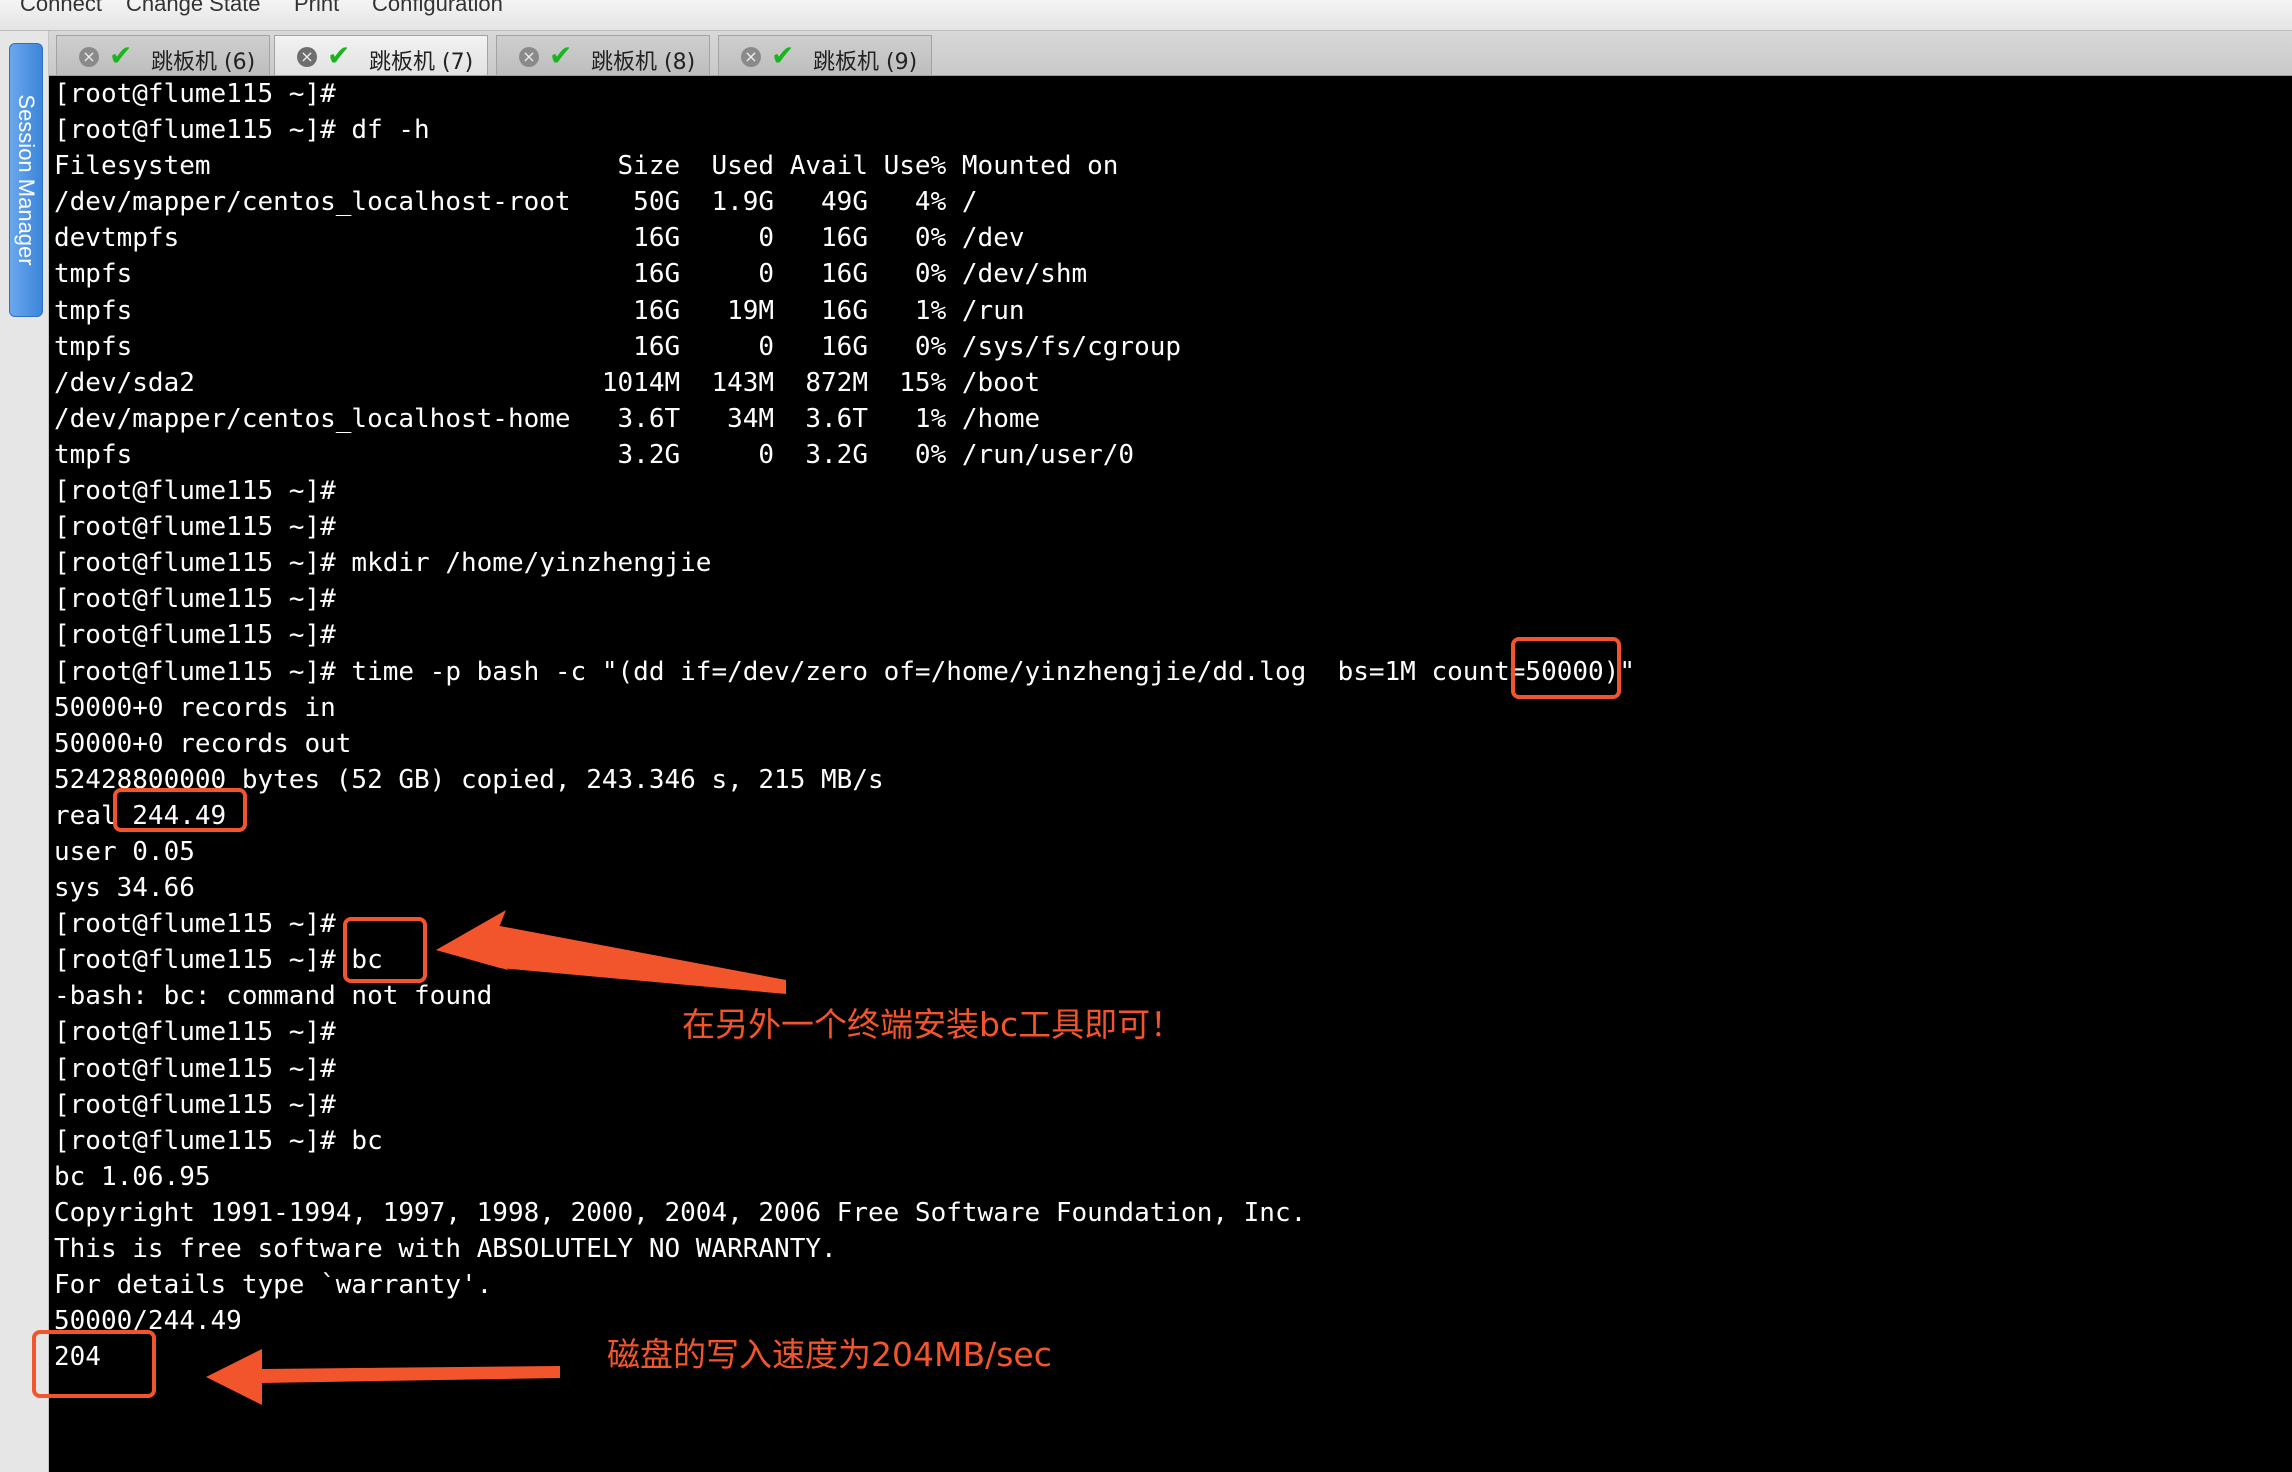  Describe the element at coordinates (539, 310) in the screenshot. I see `terminal-line: tmpfs 16G 19M 16G 1% /run` at that location.